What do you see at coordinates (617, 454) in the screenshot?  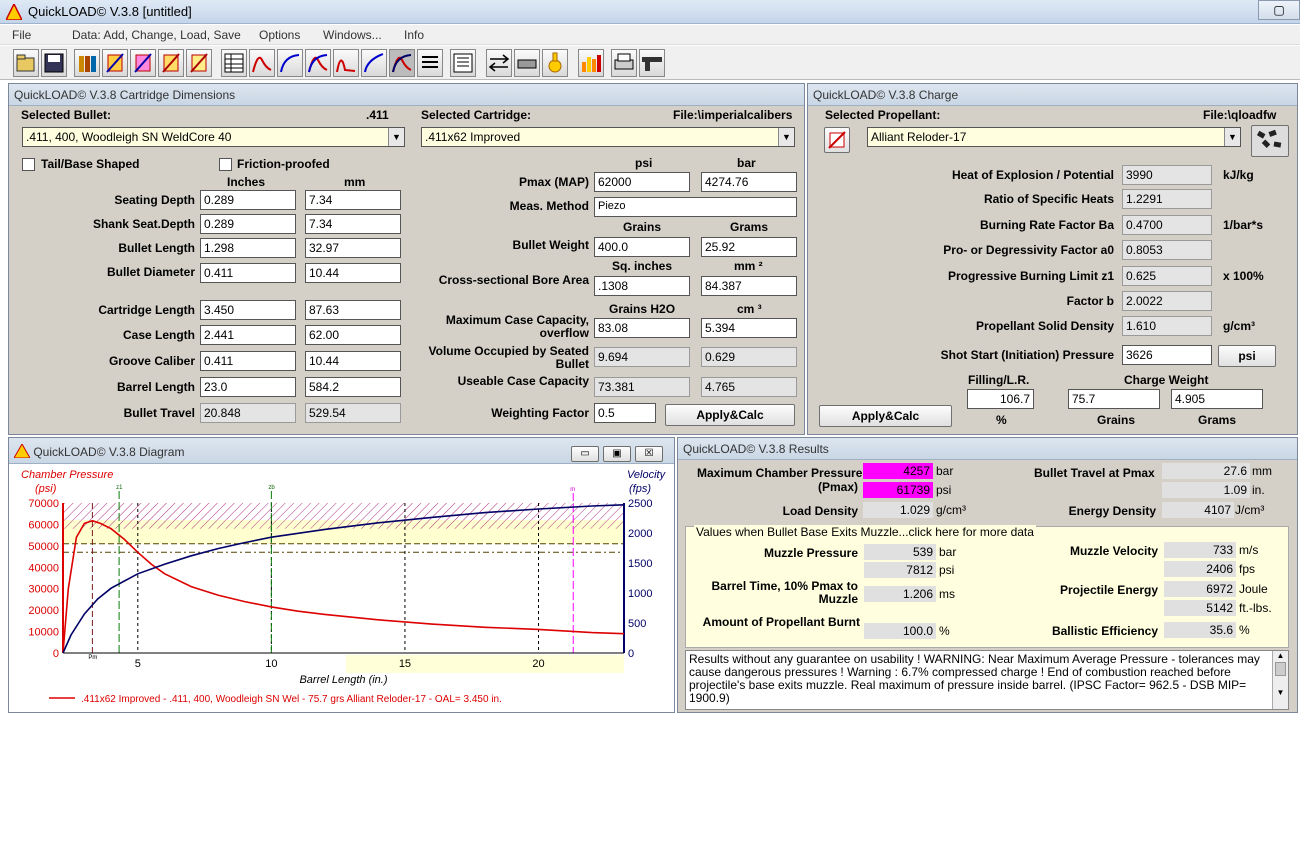 I see `restore-button: ▣` at bounding box center [617, 454].